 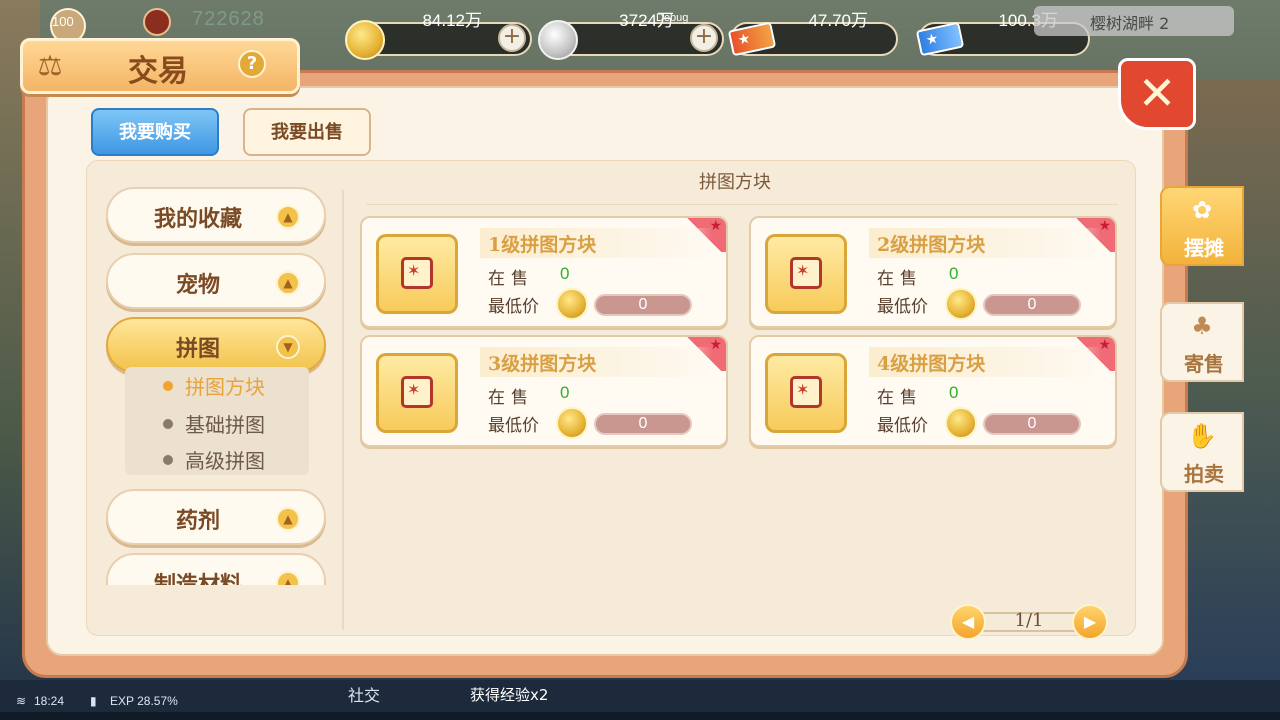 What do you see at coordinates (1202, 452) in the screenshot?
I see `side-tab-auction: ✋ 拍卖` at bounding box center [1202, 452].